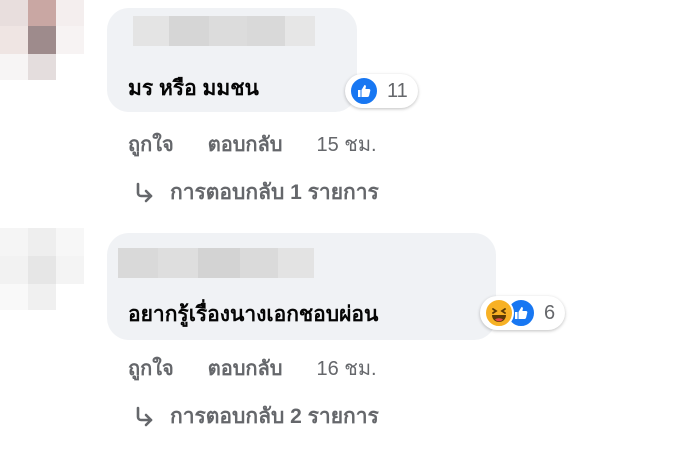  I want to click on comment-actions: ถูกใจ ตอบกลับ 16 ชม., so click(252, 368).